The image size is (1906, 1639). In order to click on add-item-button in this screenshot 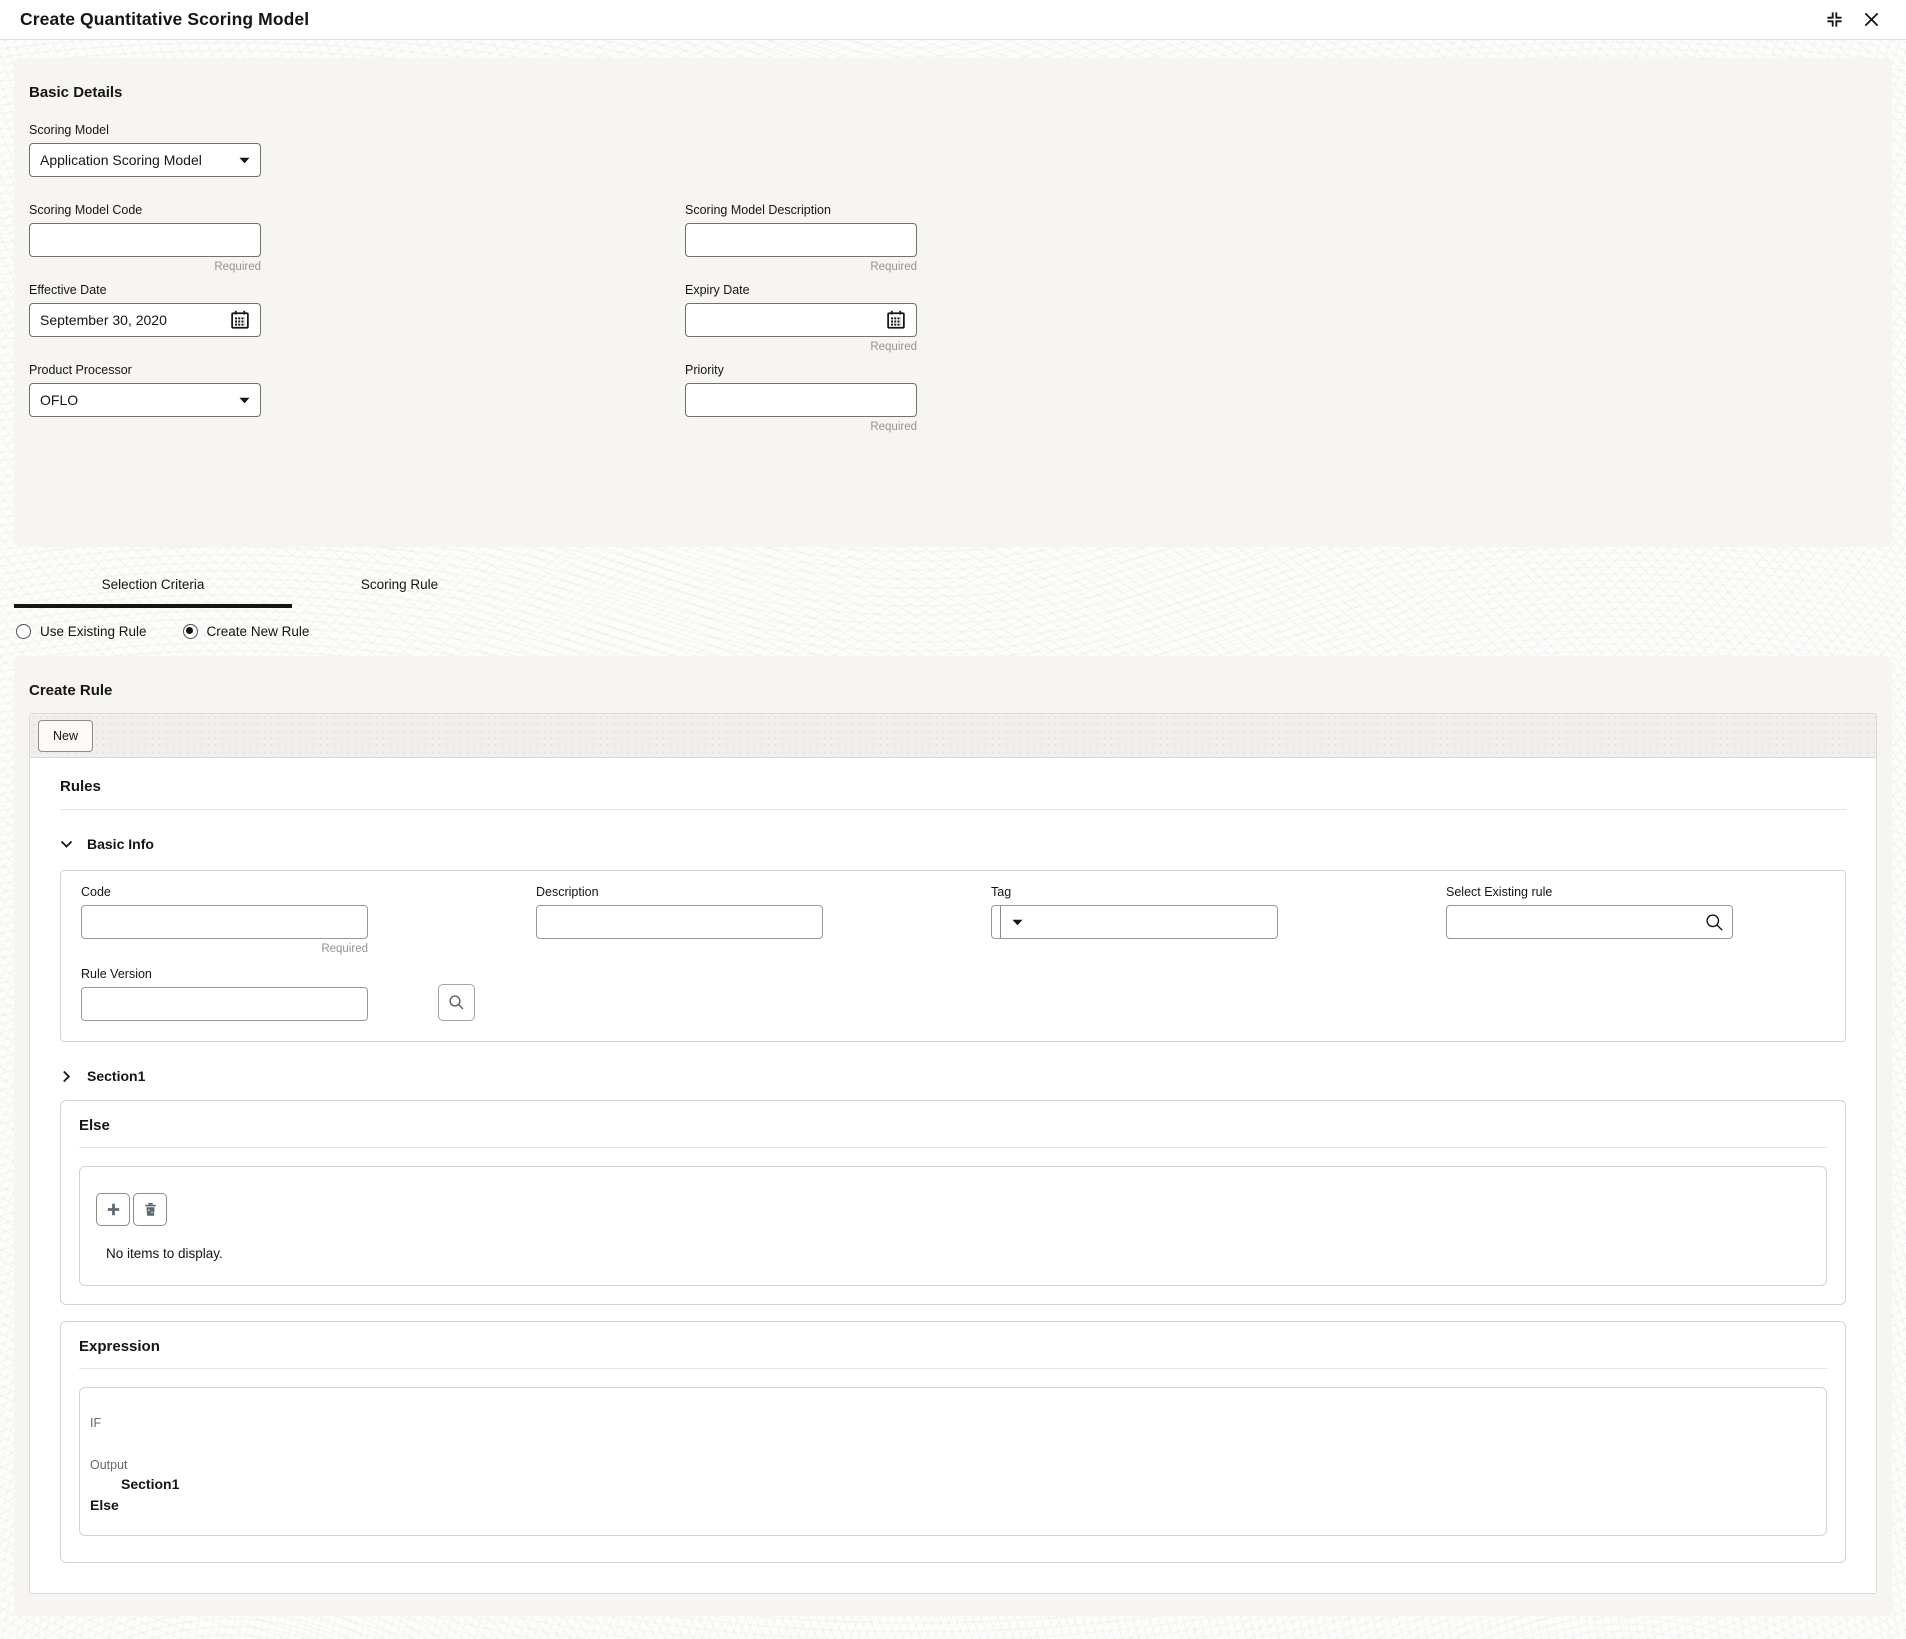, I will do `click(113, 1209)`.